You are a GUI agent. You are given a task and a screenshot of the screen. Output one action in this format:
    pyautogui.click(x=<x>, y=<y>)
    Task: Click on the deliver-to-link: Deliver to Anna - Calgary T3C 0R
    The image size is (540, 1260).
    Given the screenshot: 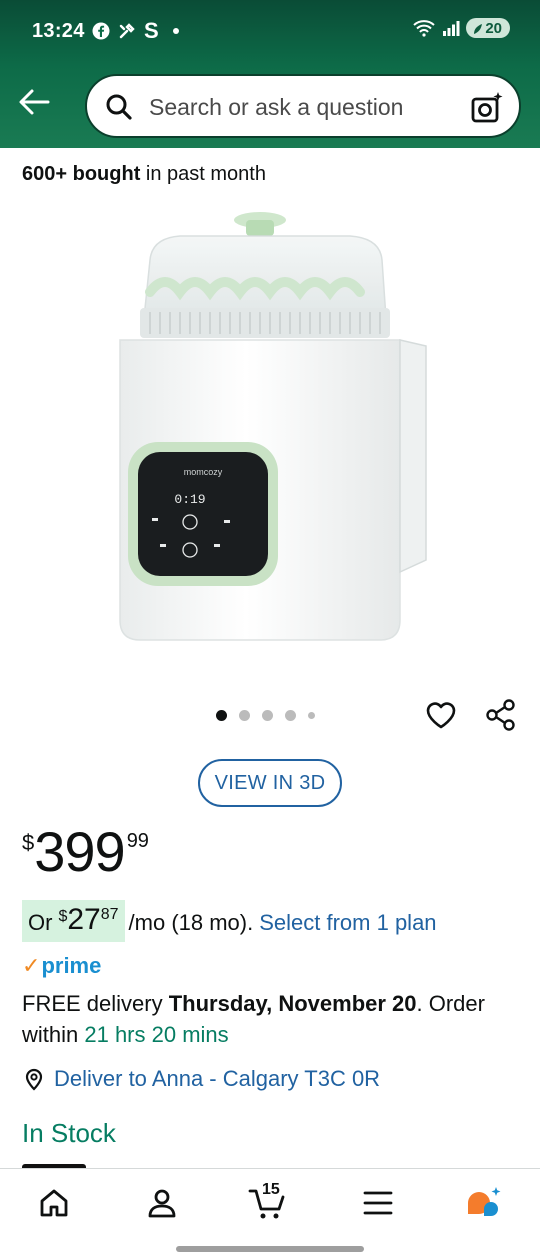 What is the action you would take?
    pyautogui.click(x=201, y=1079)
    